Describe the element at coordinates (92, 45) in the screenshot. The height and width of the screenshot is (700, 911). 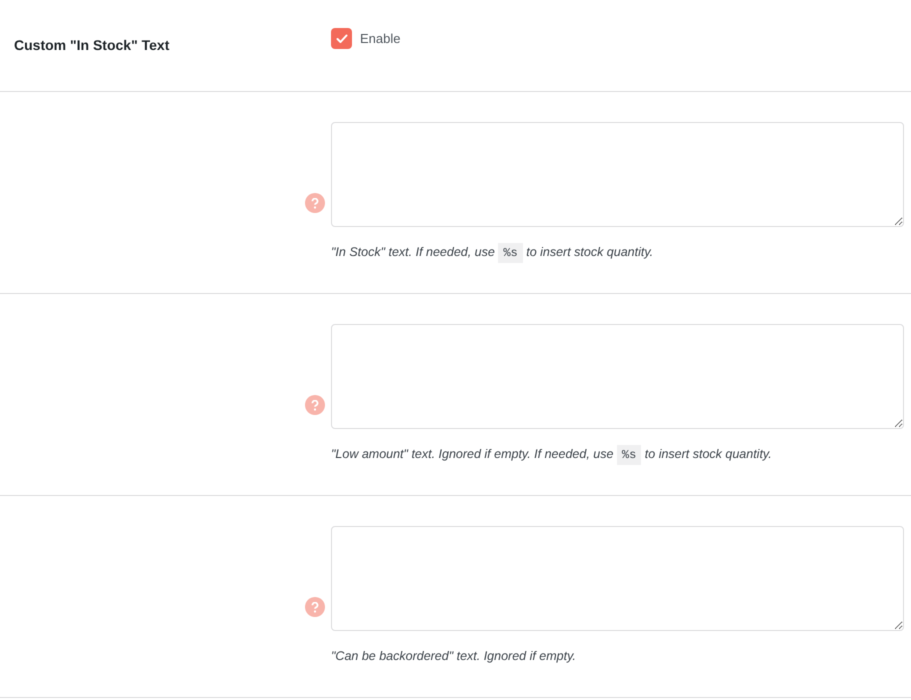
I see `setting-label: Custom "In Stock" Text` at that location.